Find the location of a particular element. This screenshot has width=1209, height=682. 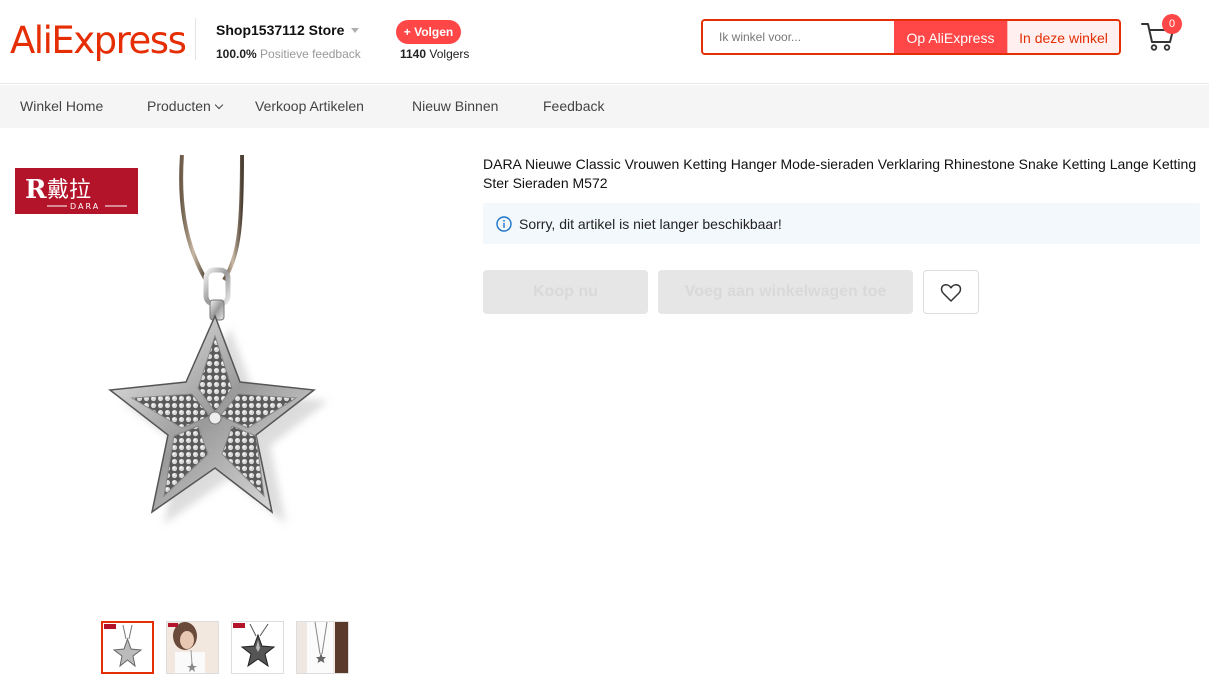

store-name: Shop1537112 Store is located at coordinates (280, 30).